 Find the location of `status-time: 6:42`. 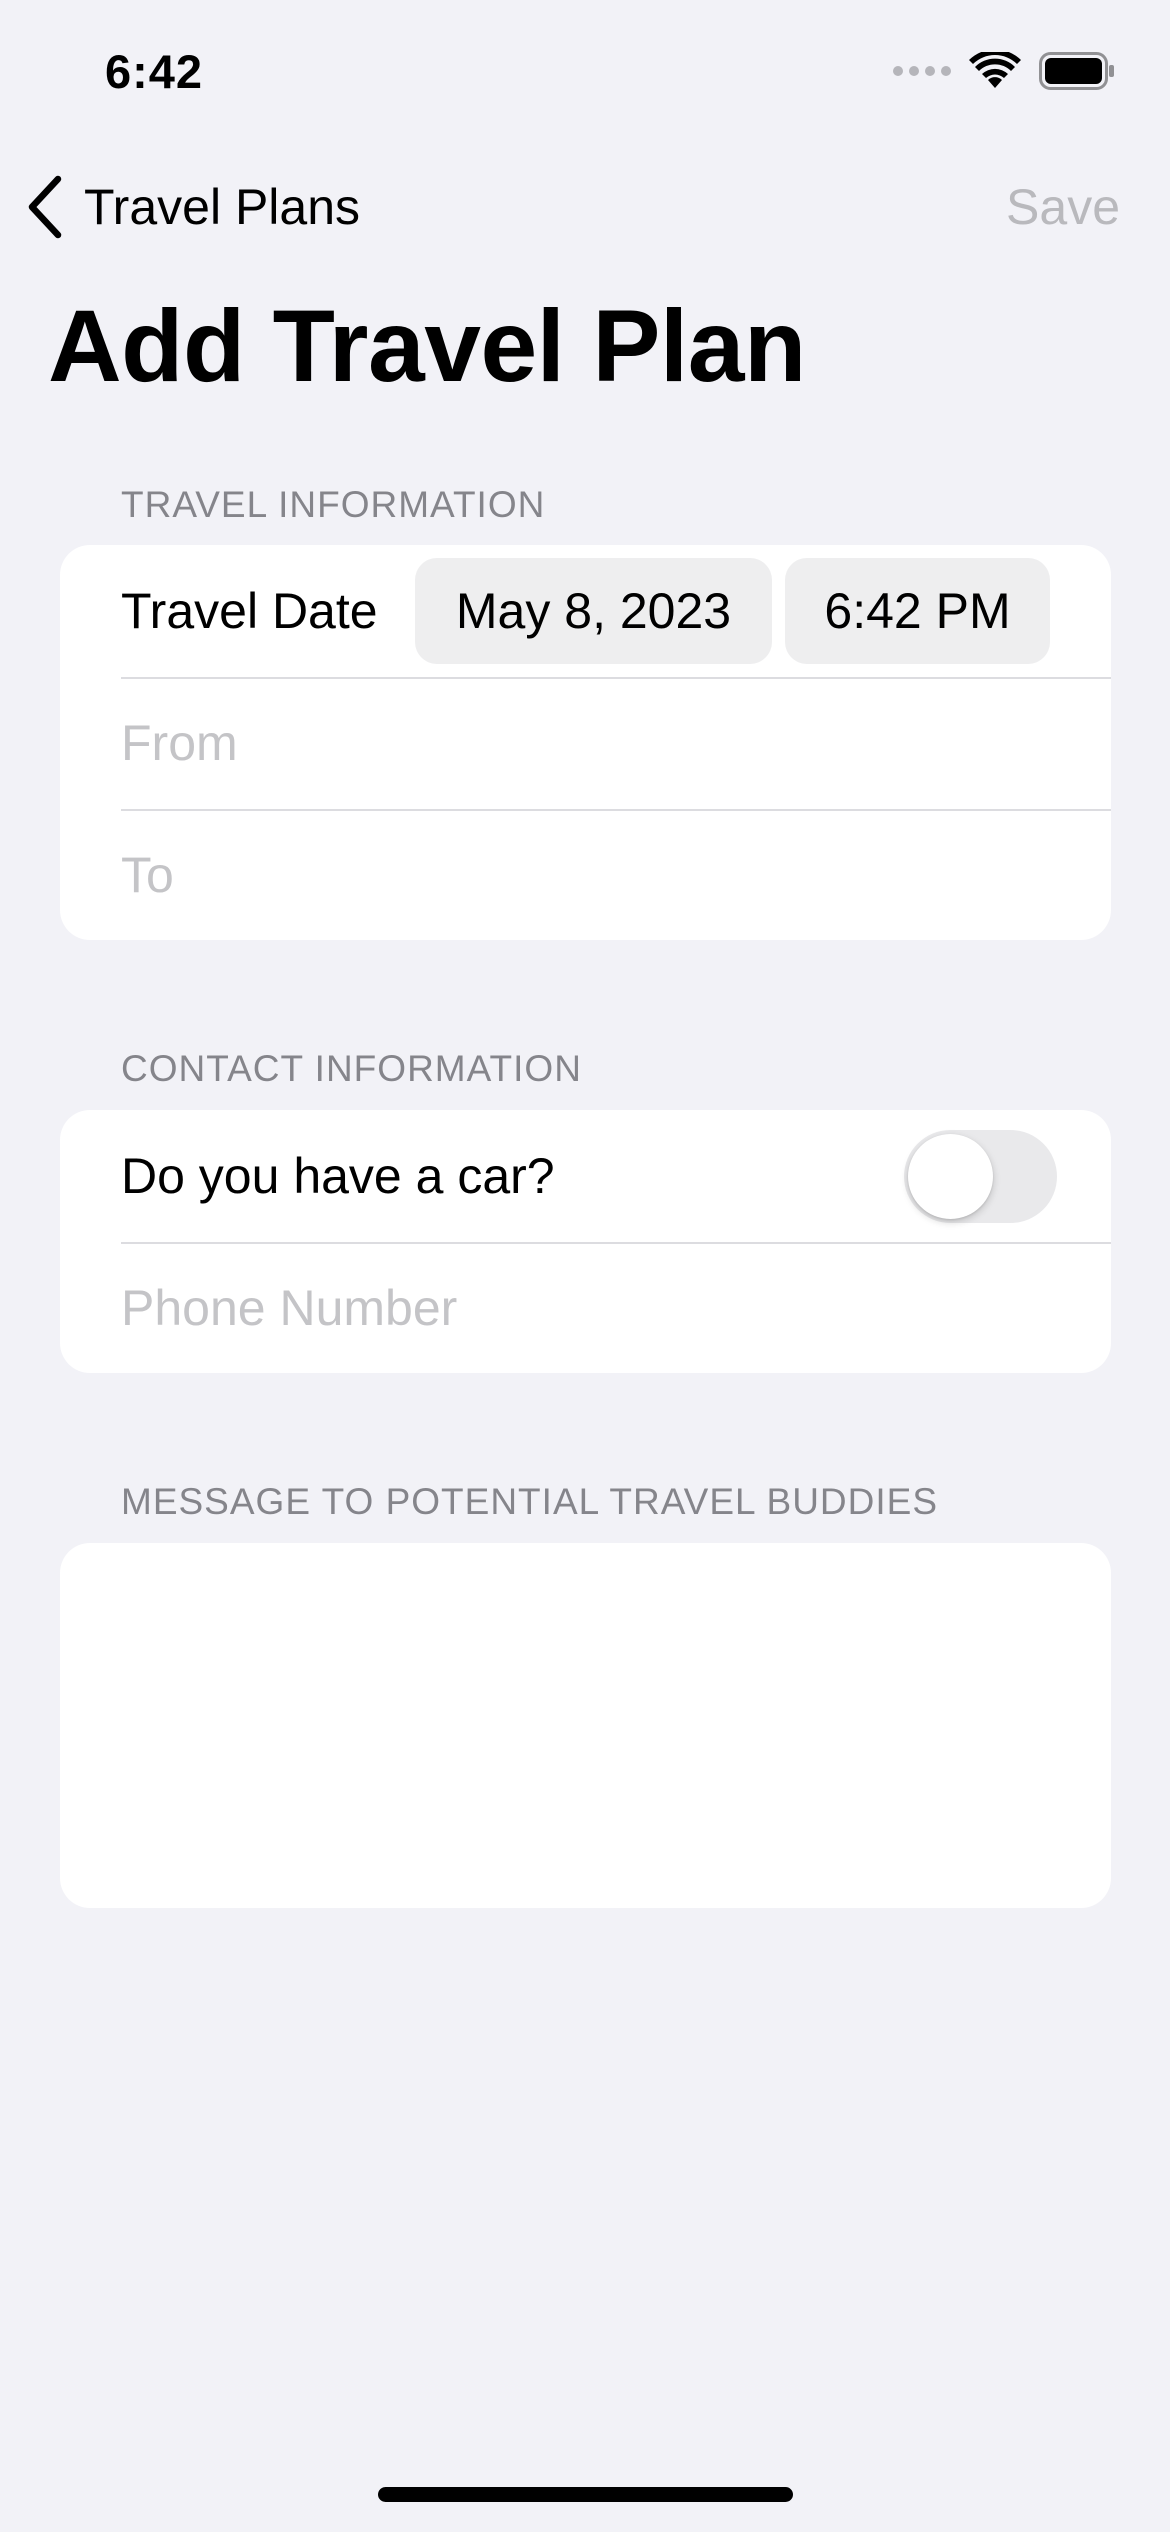

status-time: 6:42 is located at coordinates (154, 71).